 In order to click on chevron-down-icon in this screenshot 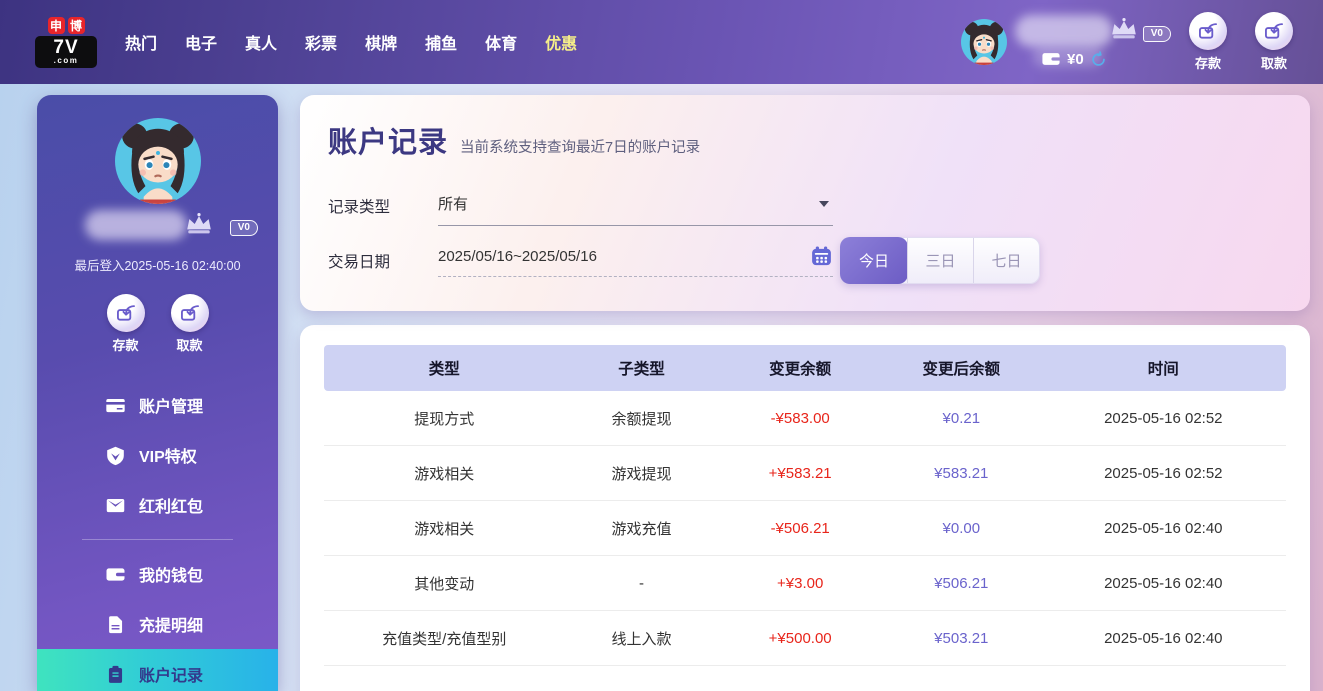, I will do `click(824, 203)`.